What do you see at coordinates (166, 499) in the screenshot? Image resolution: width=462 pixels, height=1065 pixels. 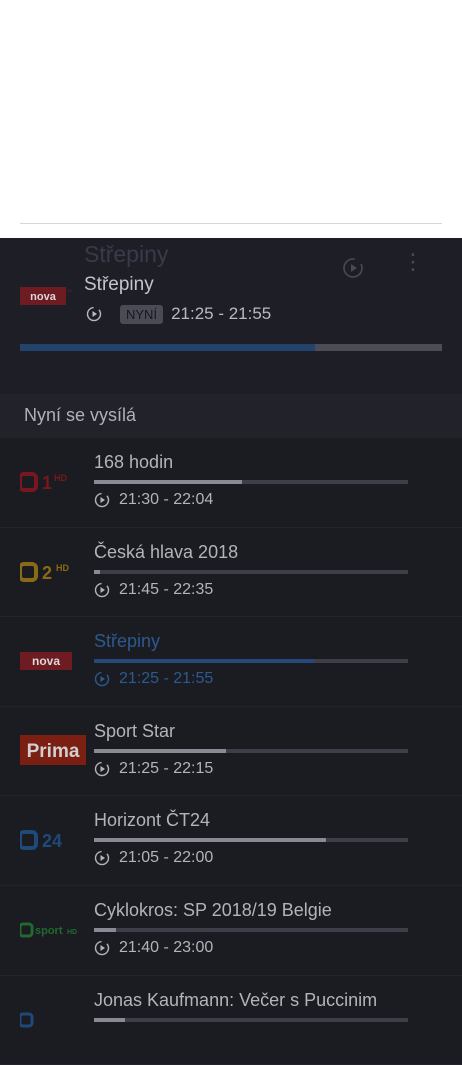 I see `program-time: 21:30 - 22:04` at bounding box center [166, 499].